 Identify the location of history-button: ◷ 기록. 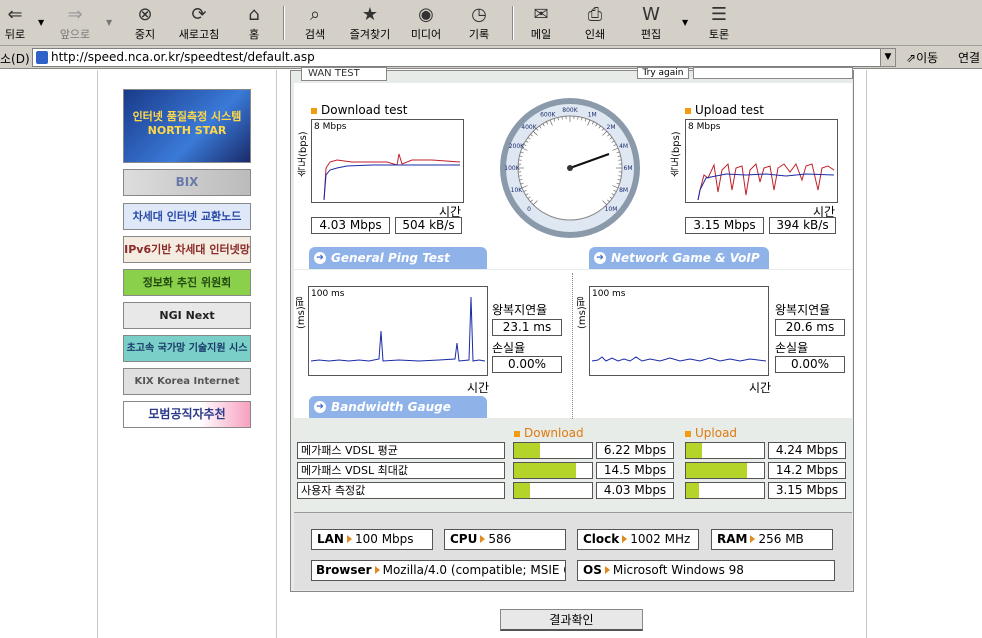
(479, 24).